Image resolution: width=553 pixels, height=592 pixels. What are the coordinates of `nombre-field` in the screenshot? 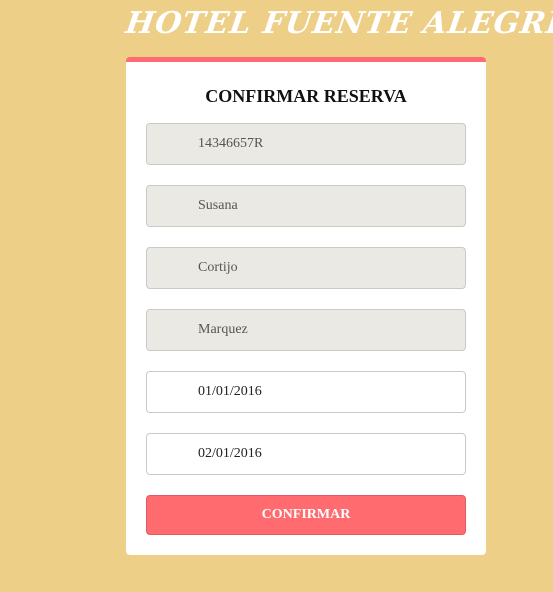 It's located at (306, 206).